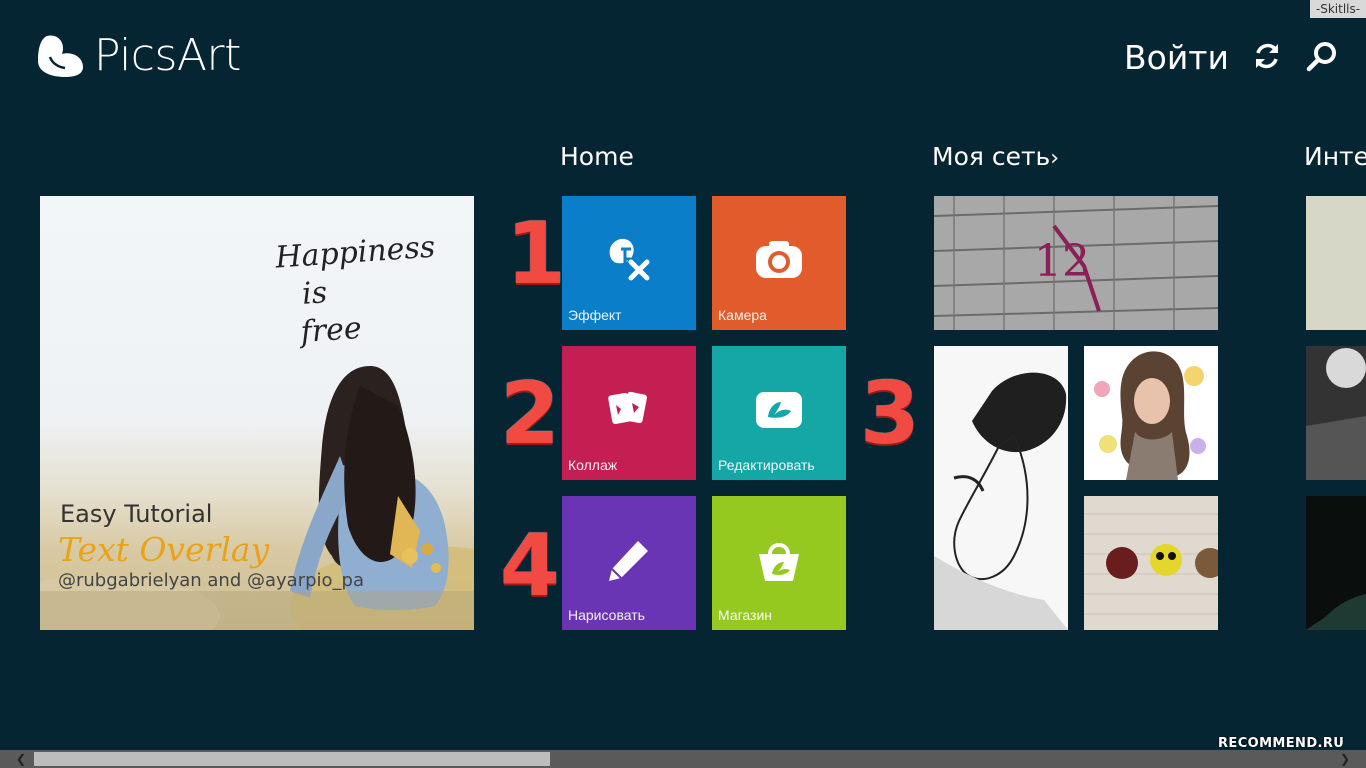  Describe the element at coordinates (1267, 56) in the screenshot. I see `sync-icon` at that location.